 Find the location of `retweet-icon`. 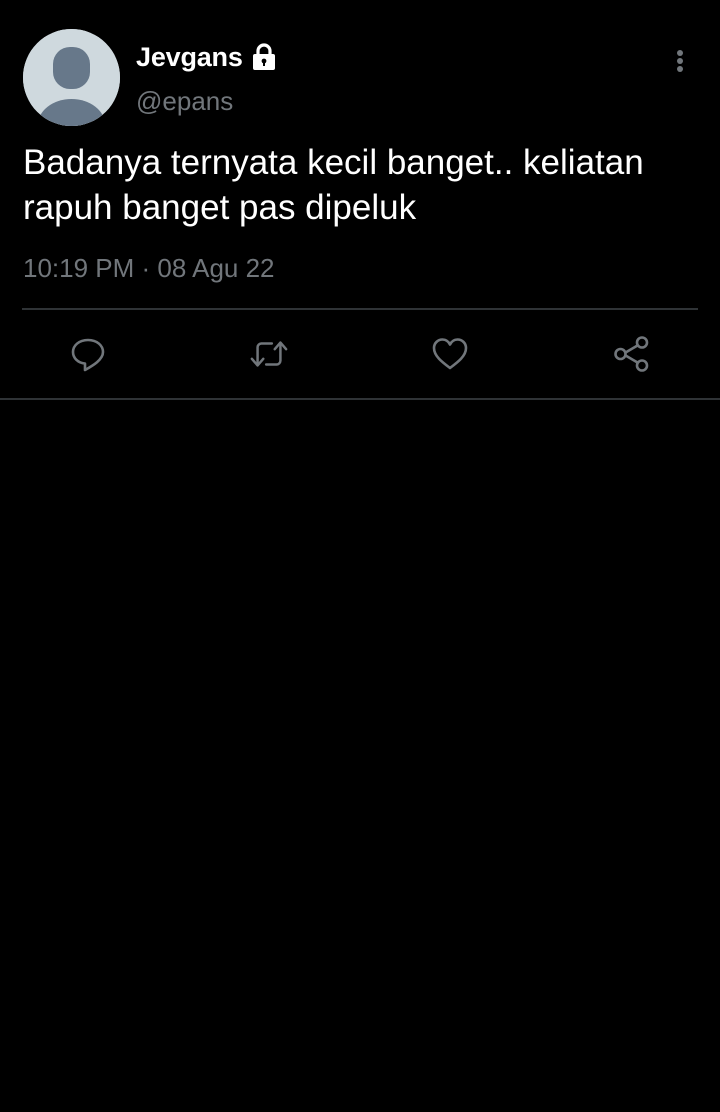

retweet-icon is located at coordinates (269, 354).